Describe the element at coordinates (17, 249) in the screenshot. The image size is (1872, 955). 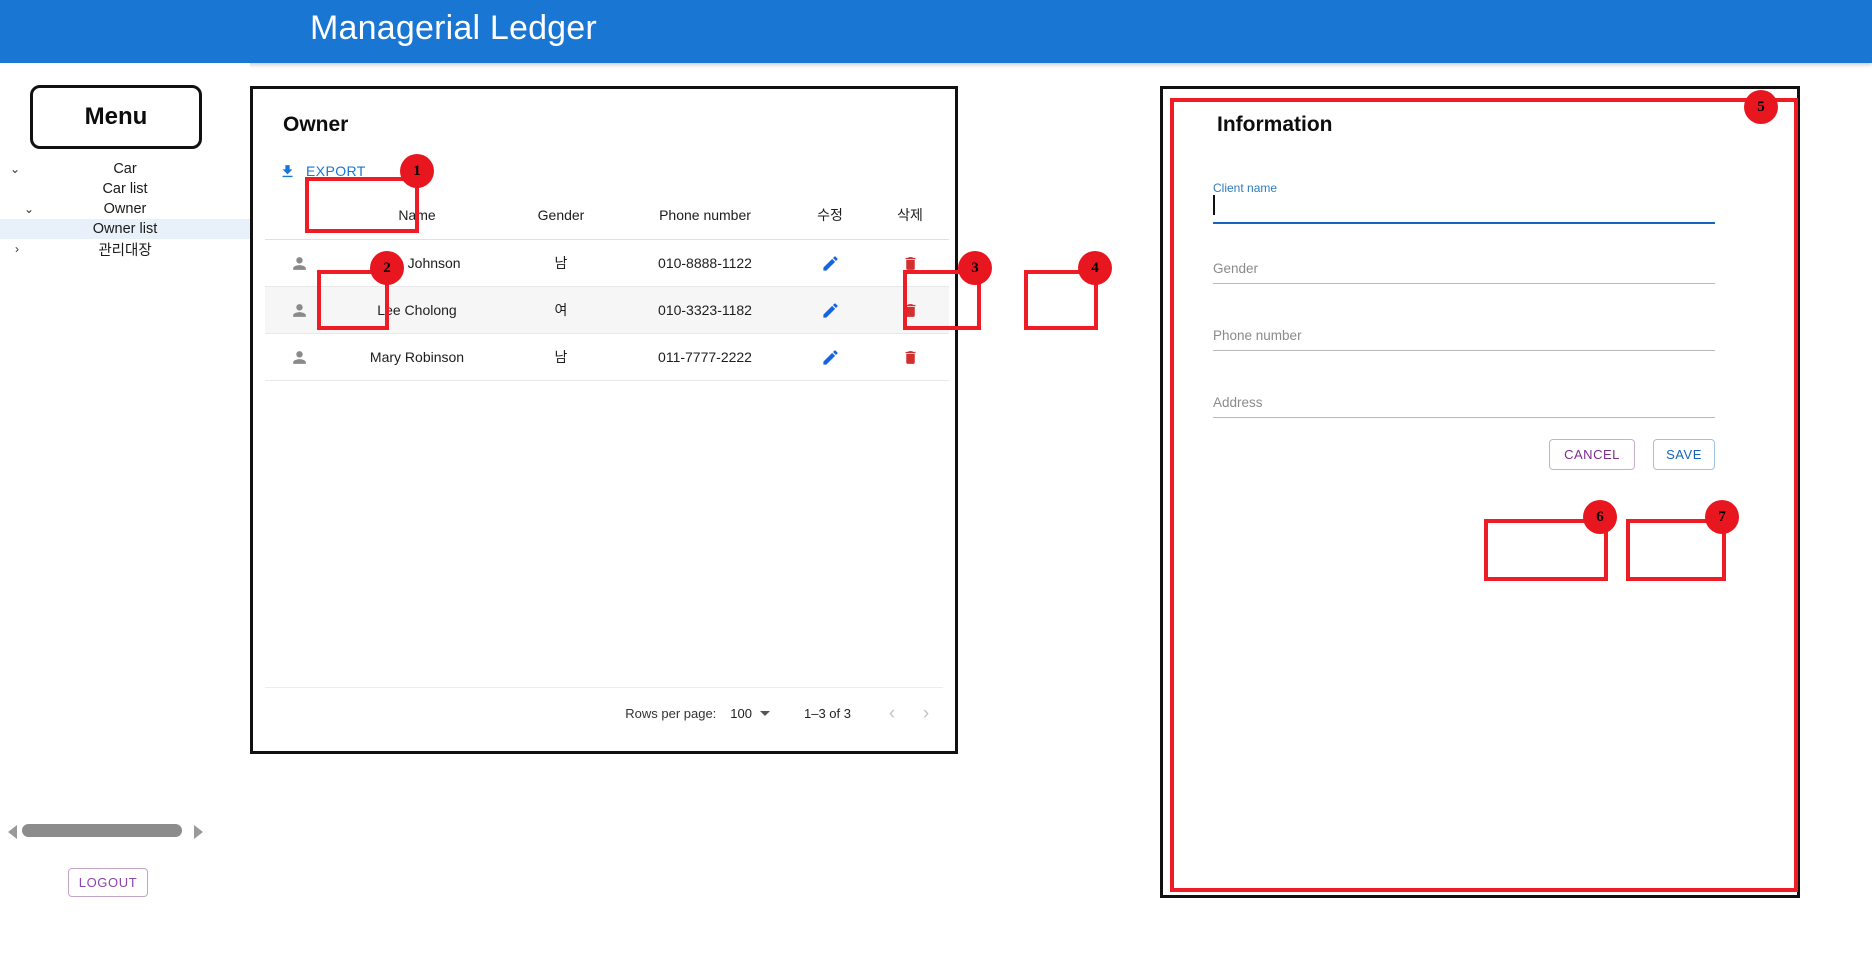
I see `chevron-right-icon: ›` at that location.